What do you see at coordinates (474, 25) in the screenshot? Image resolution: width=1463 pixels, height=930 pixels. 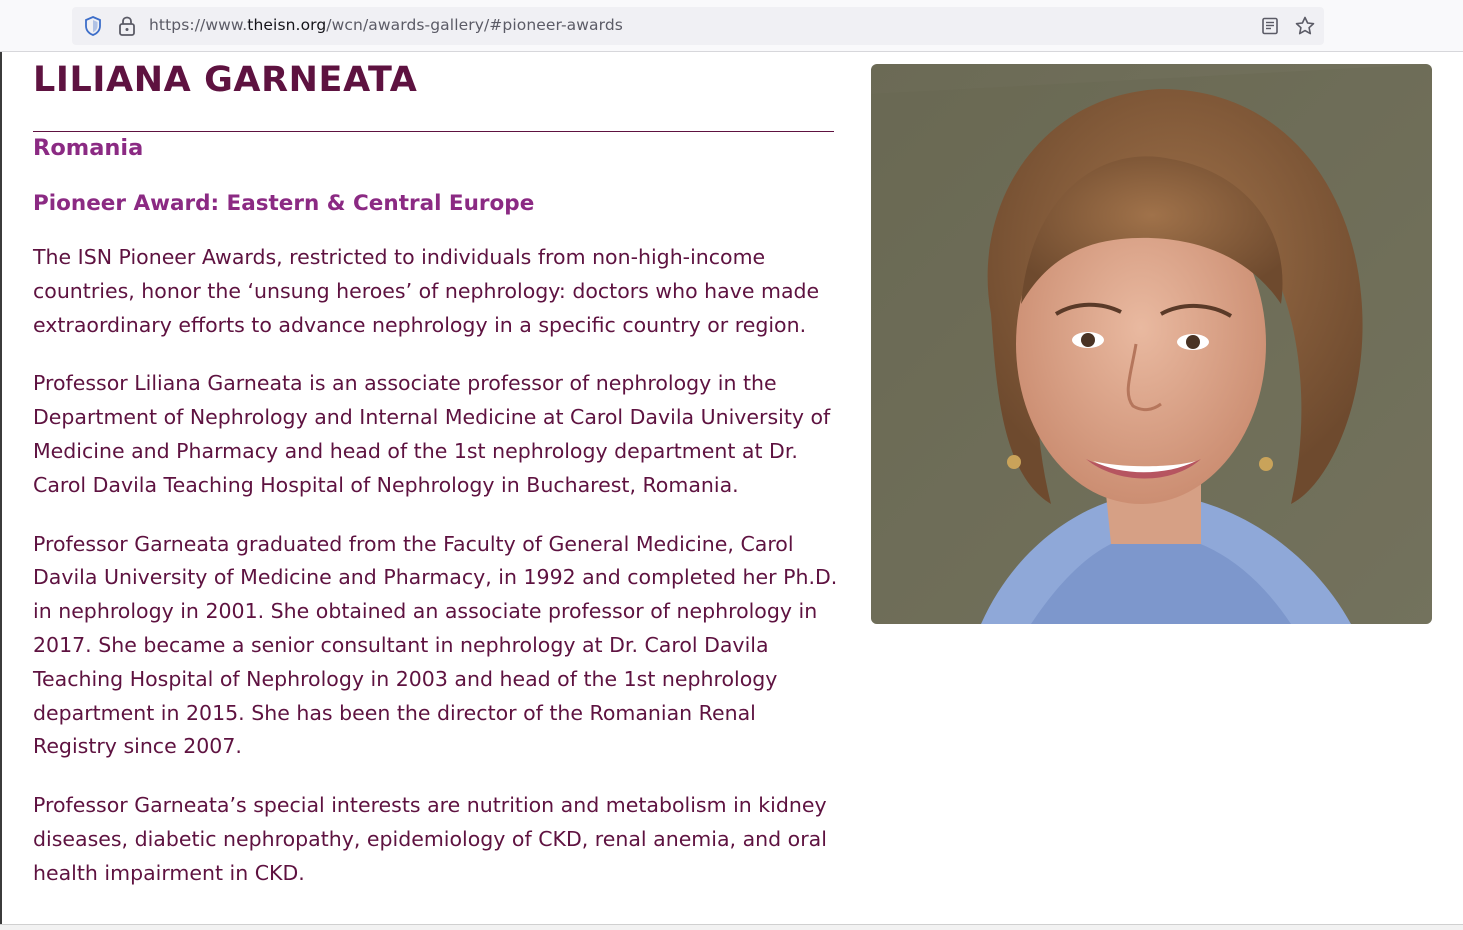 I see `url-path: /wcn/awards-gallery/#pioneer-awards` at bounding box center [474, 25].